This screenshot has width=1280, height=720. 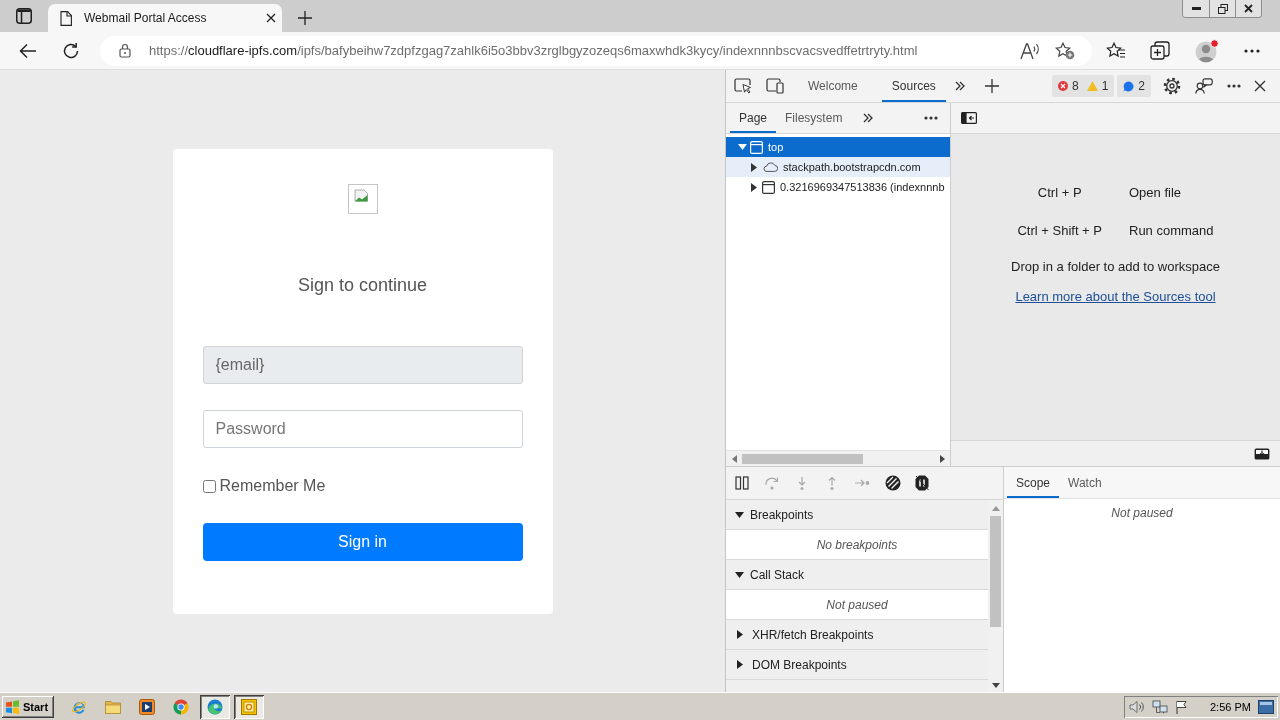 What do you see at coordinates (113, 706) in the screenshot?
I see `folder-icon` at bounding box center [113, 706].